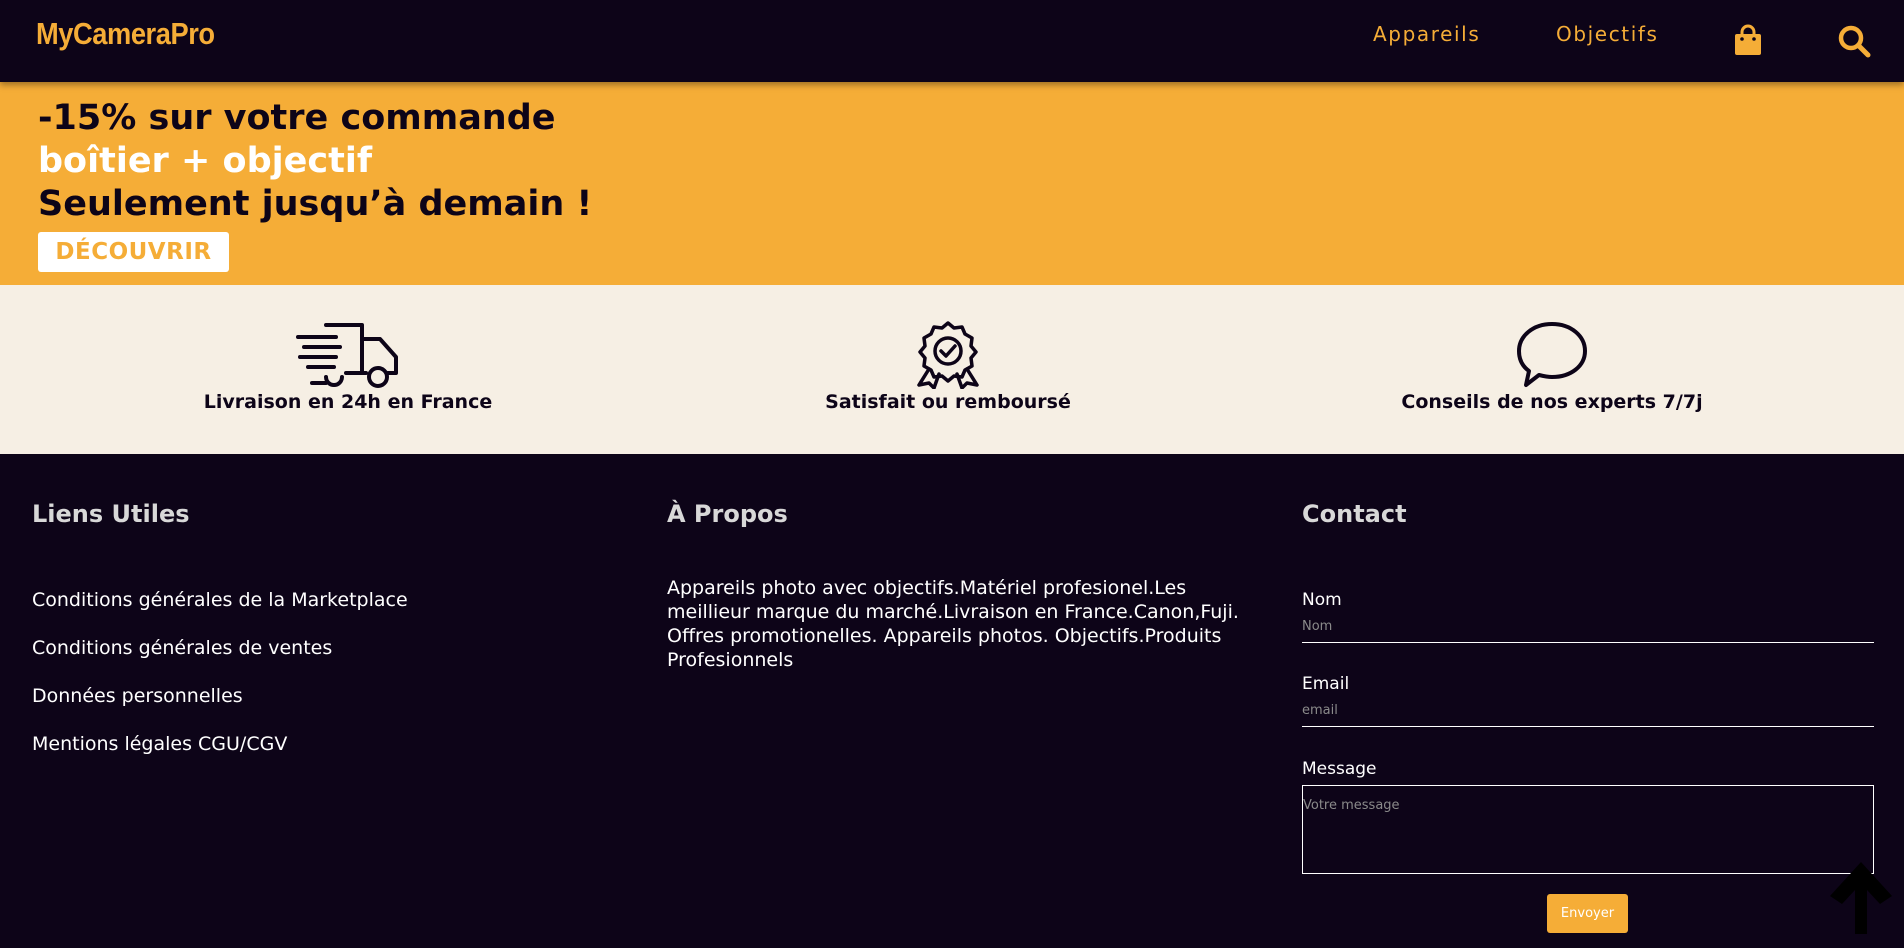 This screenshot has height=948, width=1904. I want to click on promo-headline: -15% sur votre commande, so click(297, 118).